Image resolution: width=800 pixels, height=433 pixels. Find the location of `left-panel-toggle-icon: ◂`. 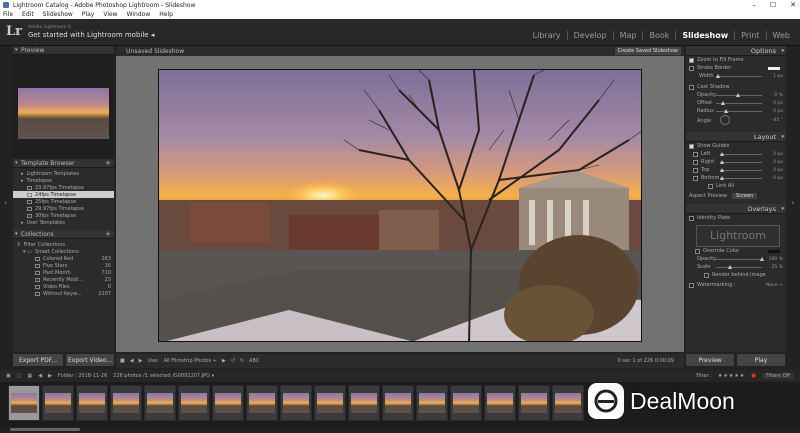

left-panel-toggle-icon: ◂ is located at coordinates (5, 203).